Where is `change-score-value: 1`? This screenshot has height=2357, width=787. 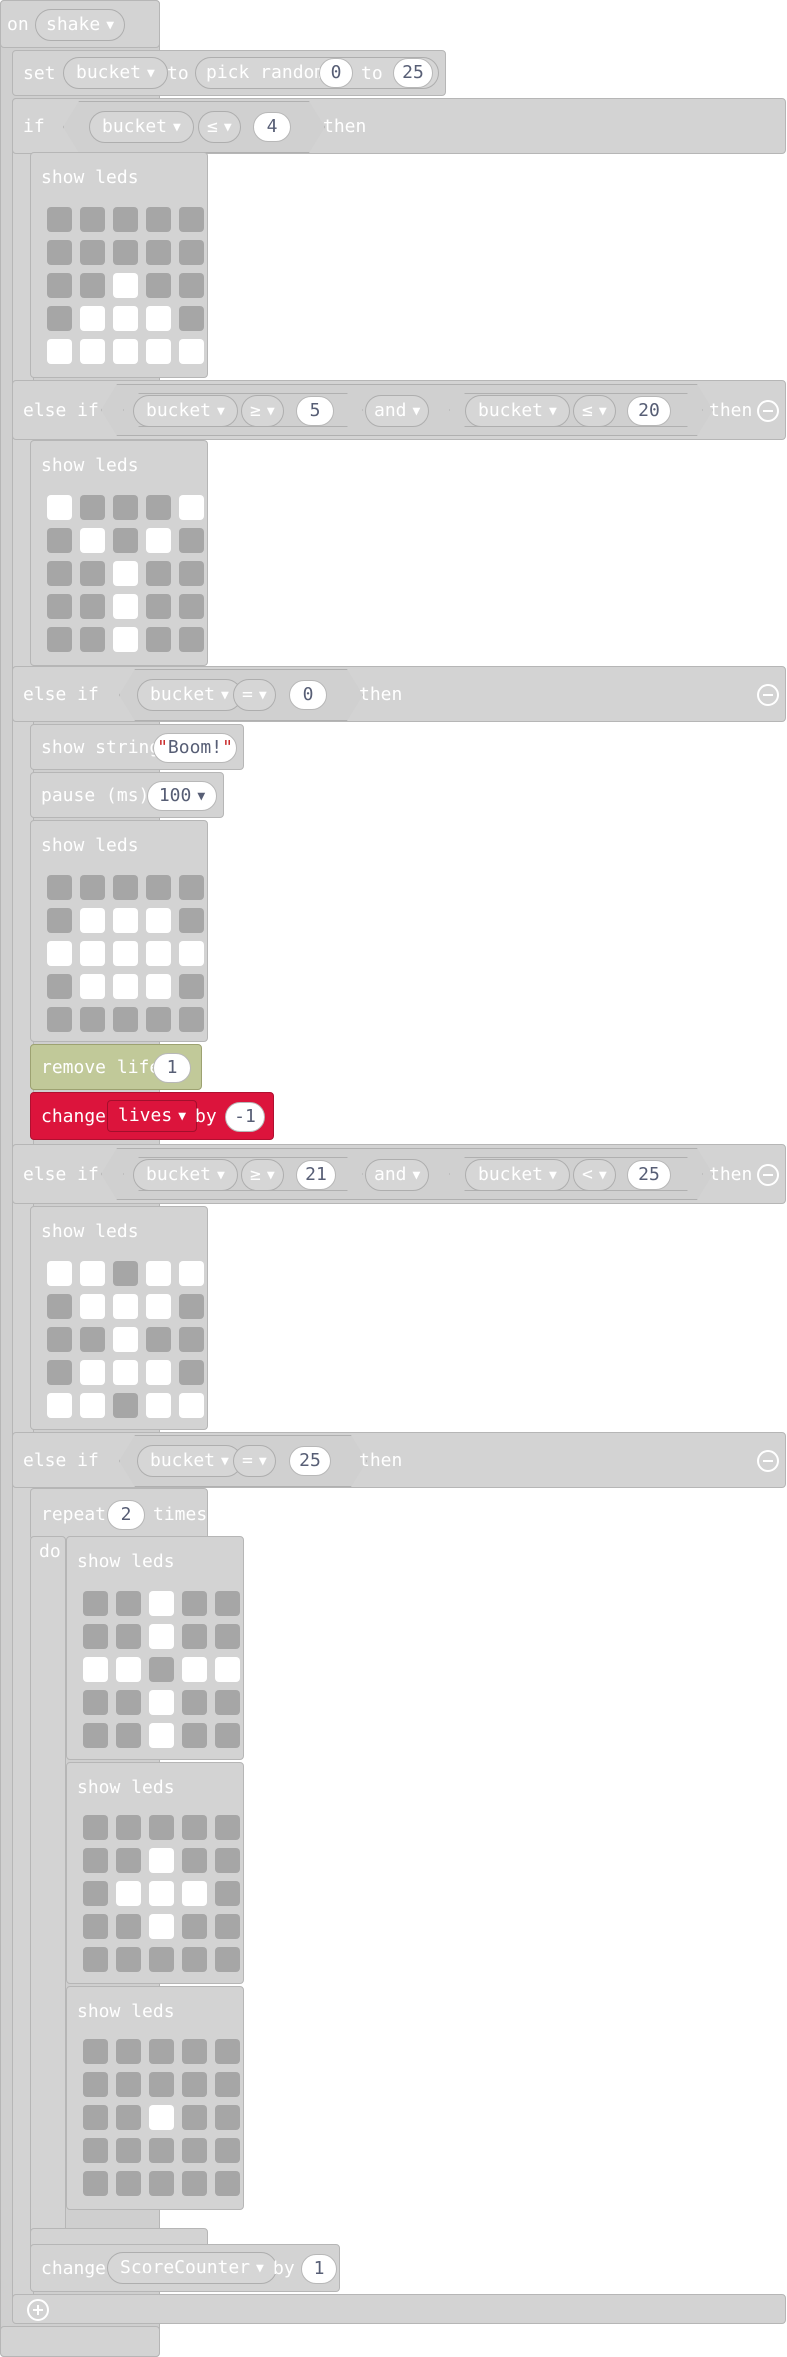 change-score-value: 1 is located at coordinates (319, 2269).